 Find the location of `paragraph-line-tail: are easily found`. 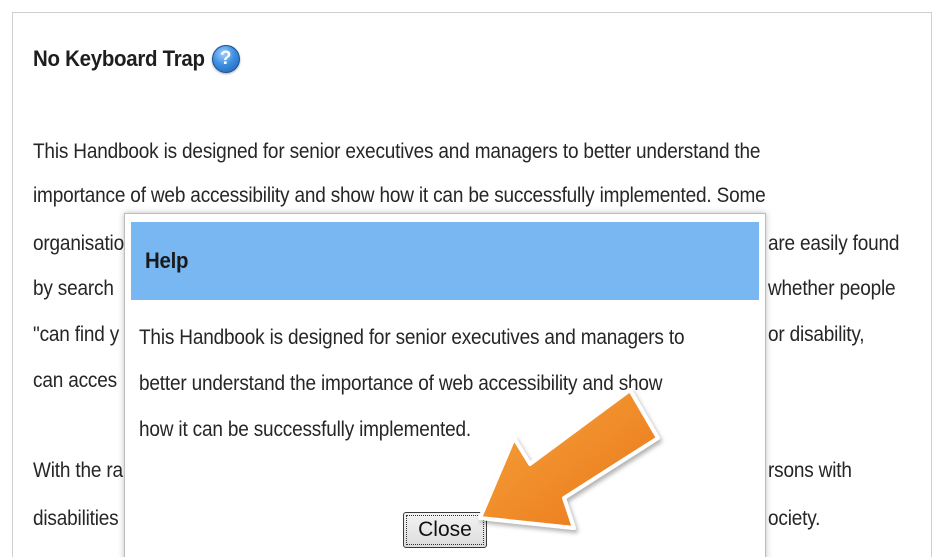

paragraph-line-tail: are easily found is located at coordinates (834, 243).